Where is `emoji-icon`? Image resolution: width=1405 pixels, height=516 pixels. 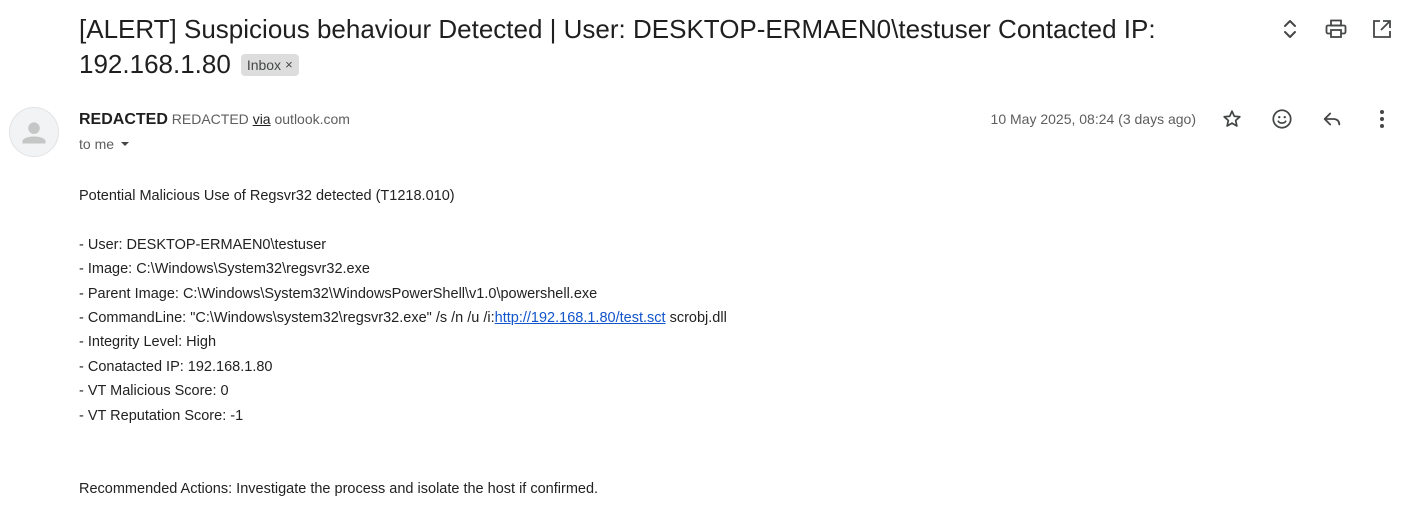
emoji-icon is located at coordinates (1282, 119).